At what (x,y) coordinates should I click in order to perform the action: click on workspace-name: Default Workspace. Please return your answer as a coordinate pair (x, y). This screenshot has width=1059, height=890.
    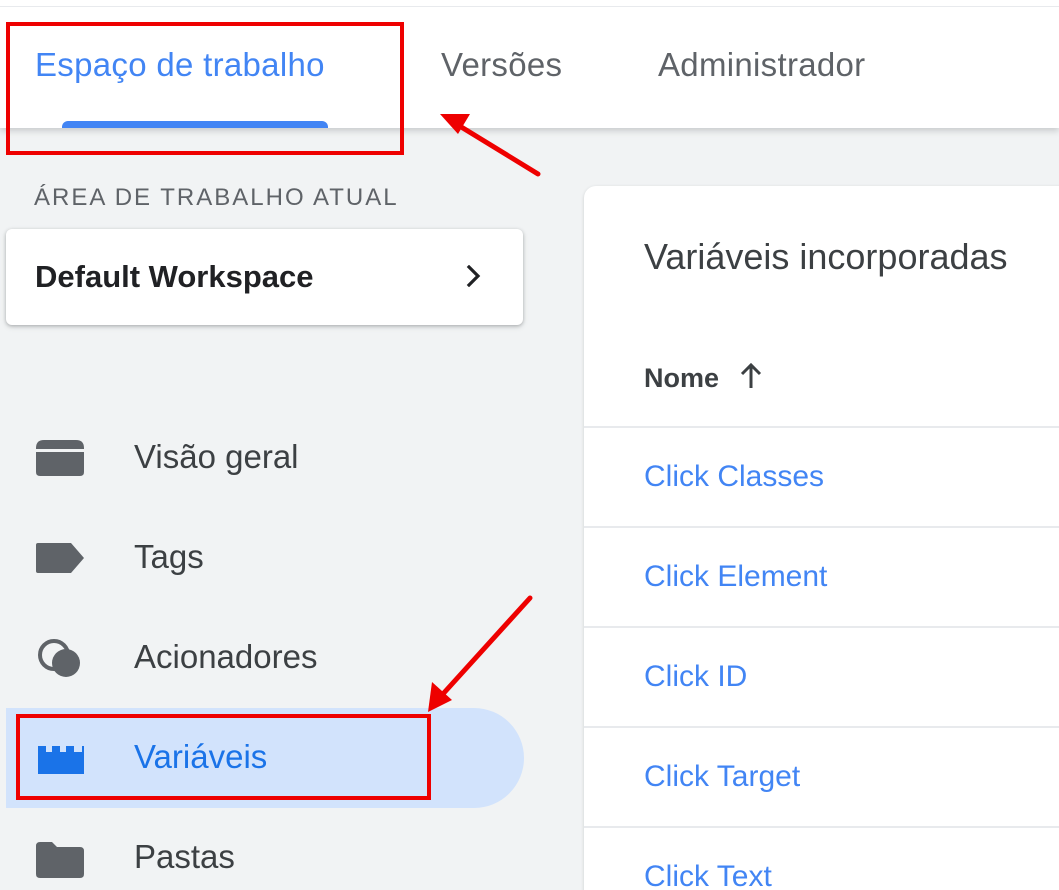
    Looking at the image, I should click on (174, 276).